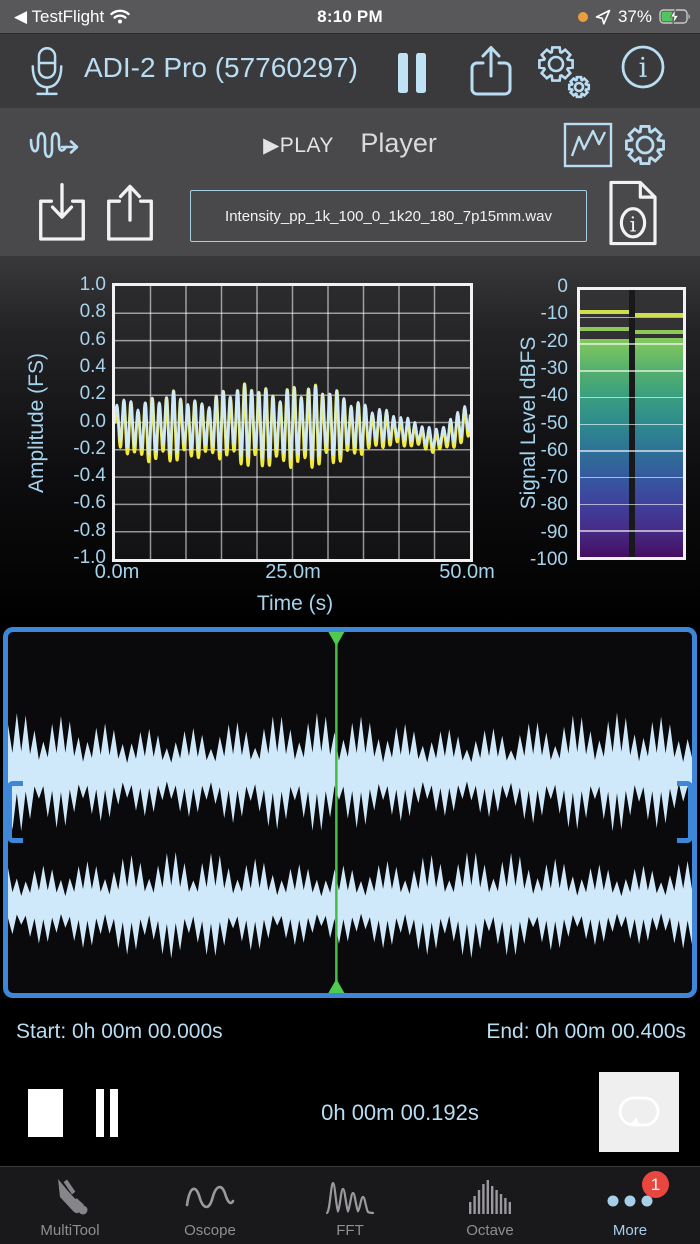 Image resolution: width=700 pixels, height=1244 pixels. I want to click on battery-percent: 37%, so click(634, 16).